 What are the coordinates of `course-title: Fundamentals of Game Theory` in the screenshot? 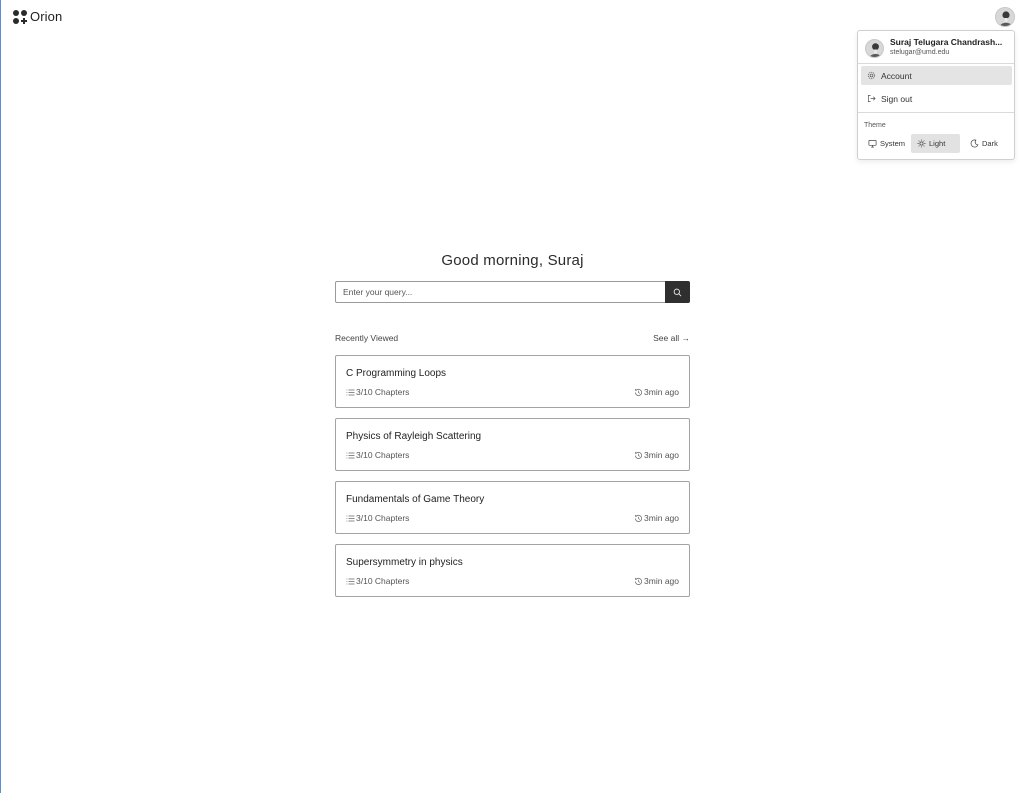 It's located at (415, 499).